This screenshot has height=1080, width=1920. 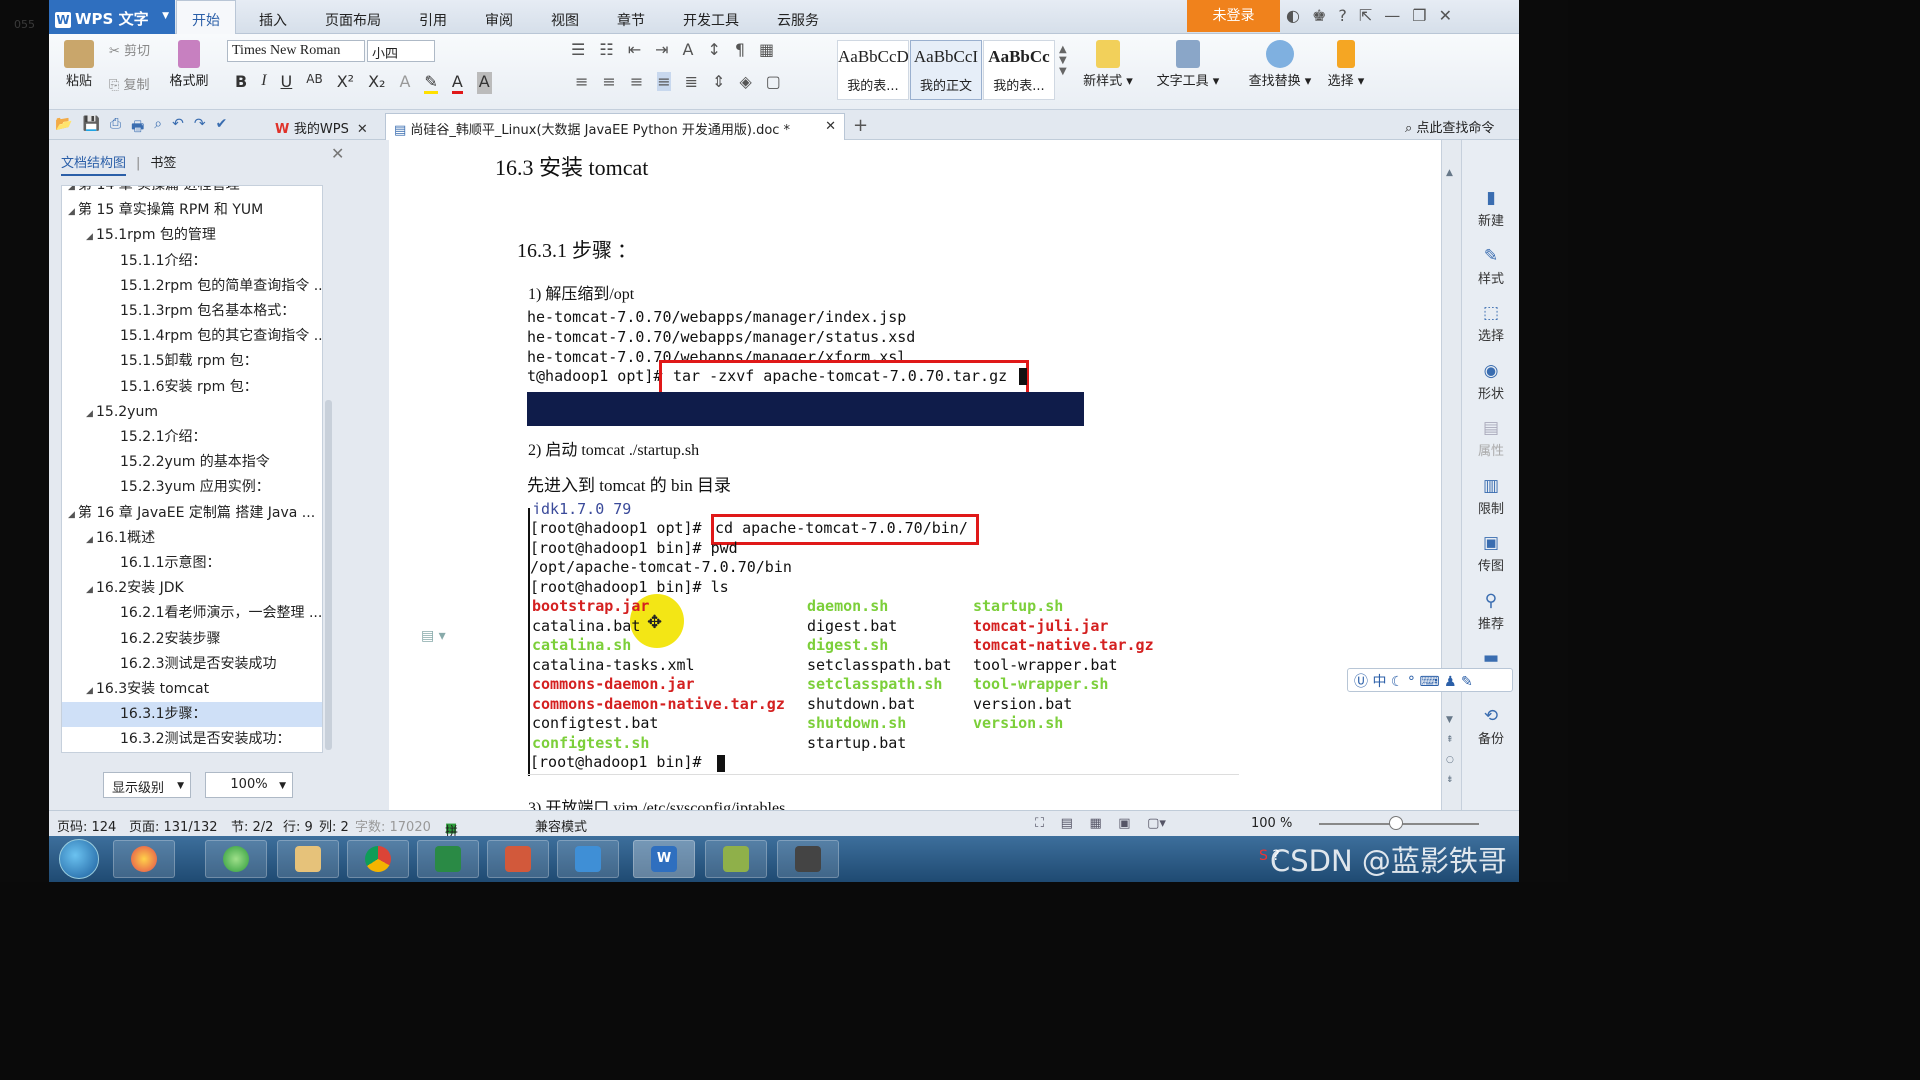 What do you see at coordinates (314, 83) in the screenshot?
I see `strikethrough-icon: AB` at bounding box center [314, 83].